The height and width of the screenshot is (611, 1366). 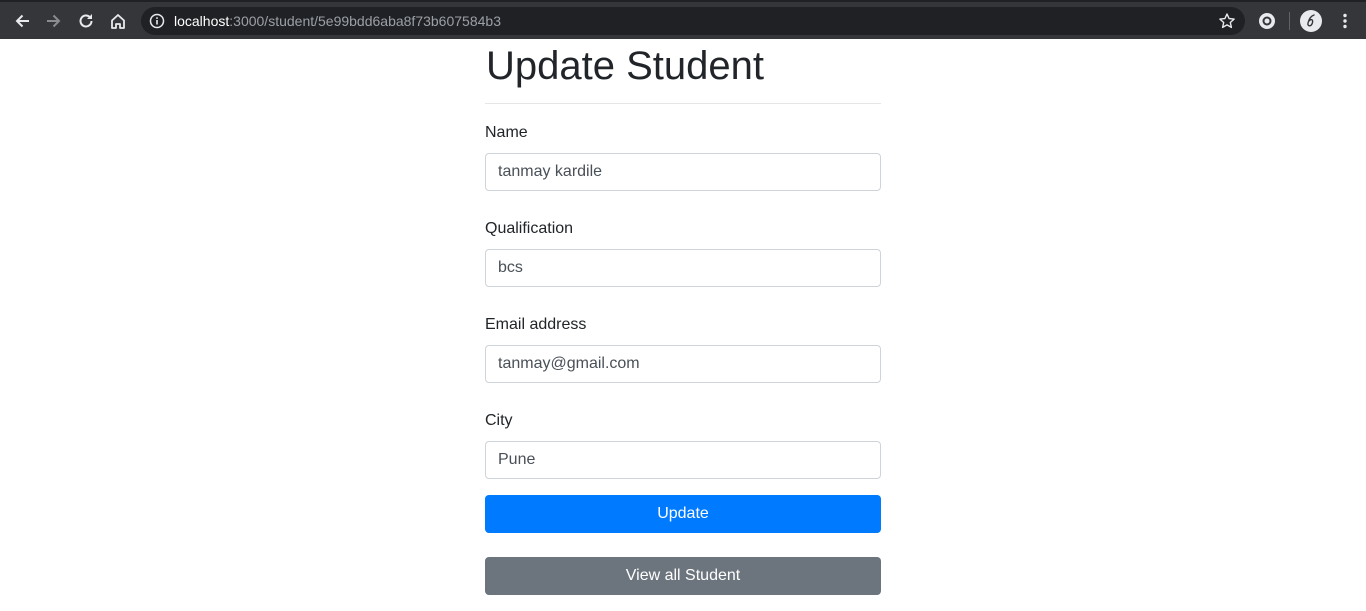 What do you see at coordinates (683, 514) in the screenshot?
I see `update-button: Update` at bounding box center [683, 514].